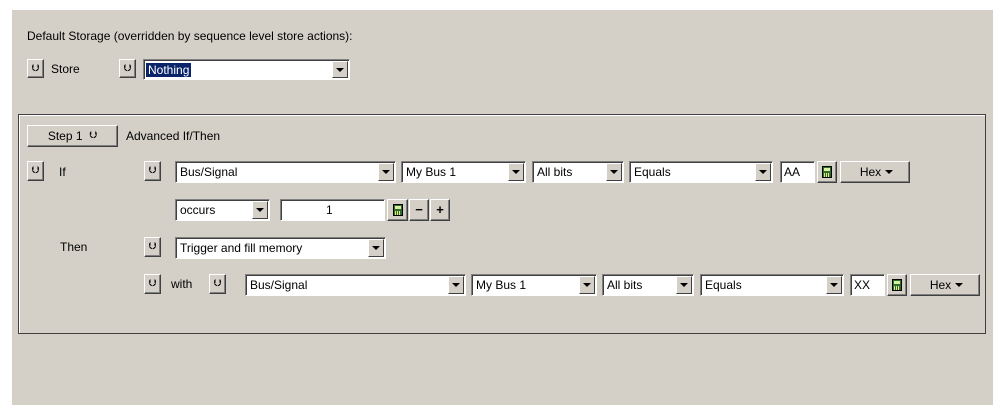  I want to click on with-condition-menu-button: ⮋, so click(217, 284).